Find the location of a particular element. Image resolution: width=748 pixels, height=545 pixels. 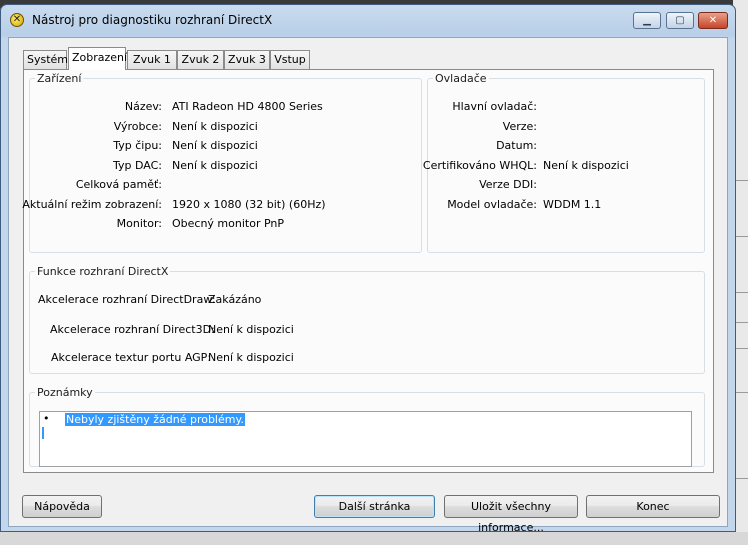

device-label-manufacturer: Výrobce: is located at coordinates (137, 126).